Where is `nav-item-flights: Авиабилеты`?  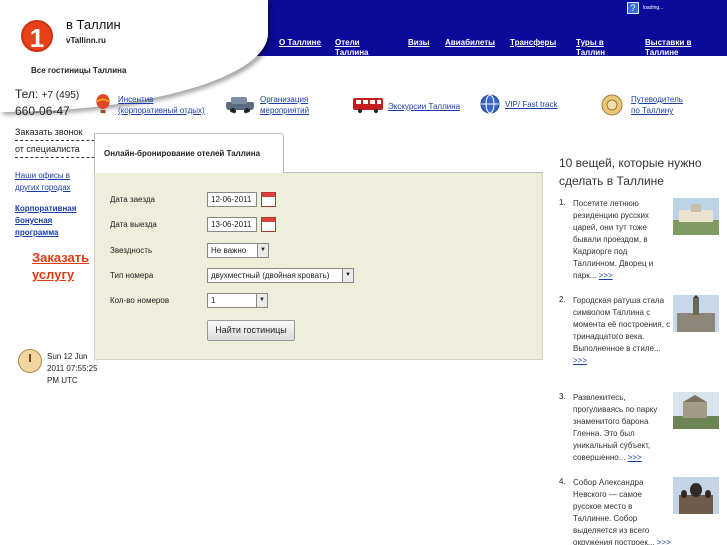
nav-item-flights: Авиабилеты is located at coordinates (475, 43).